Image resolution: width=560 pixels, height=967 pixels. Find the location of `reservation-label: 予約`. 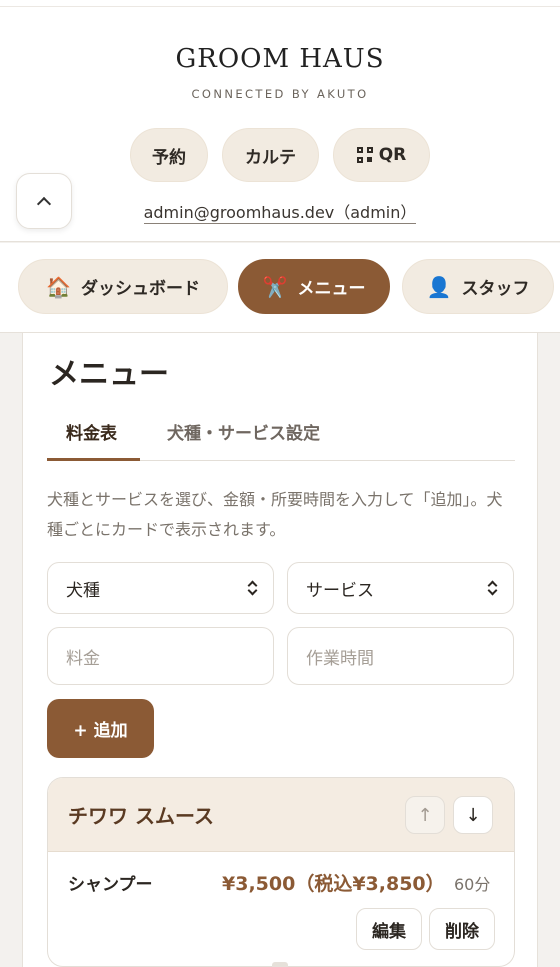

reservation-label: 予約 is located at coordinates (169, 157).